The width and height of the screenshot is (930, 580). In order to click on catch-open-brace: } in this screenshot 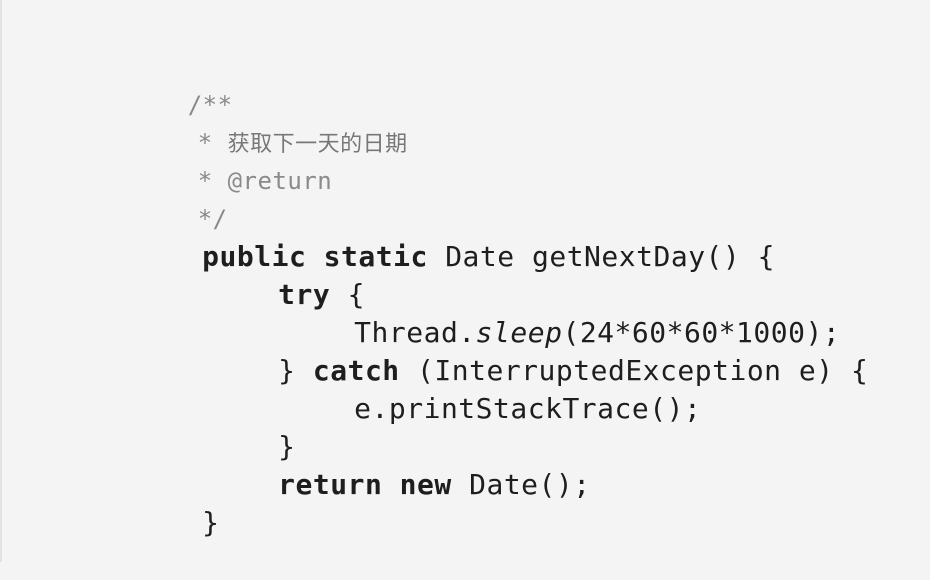, I will do `click(287, 370)`.